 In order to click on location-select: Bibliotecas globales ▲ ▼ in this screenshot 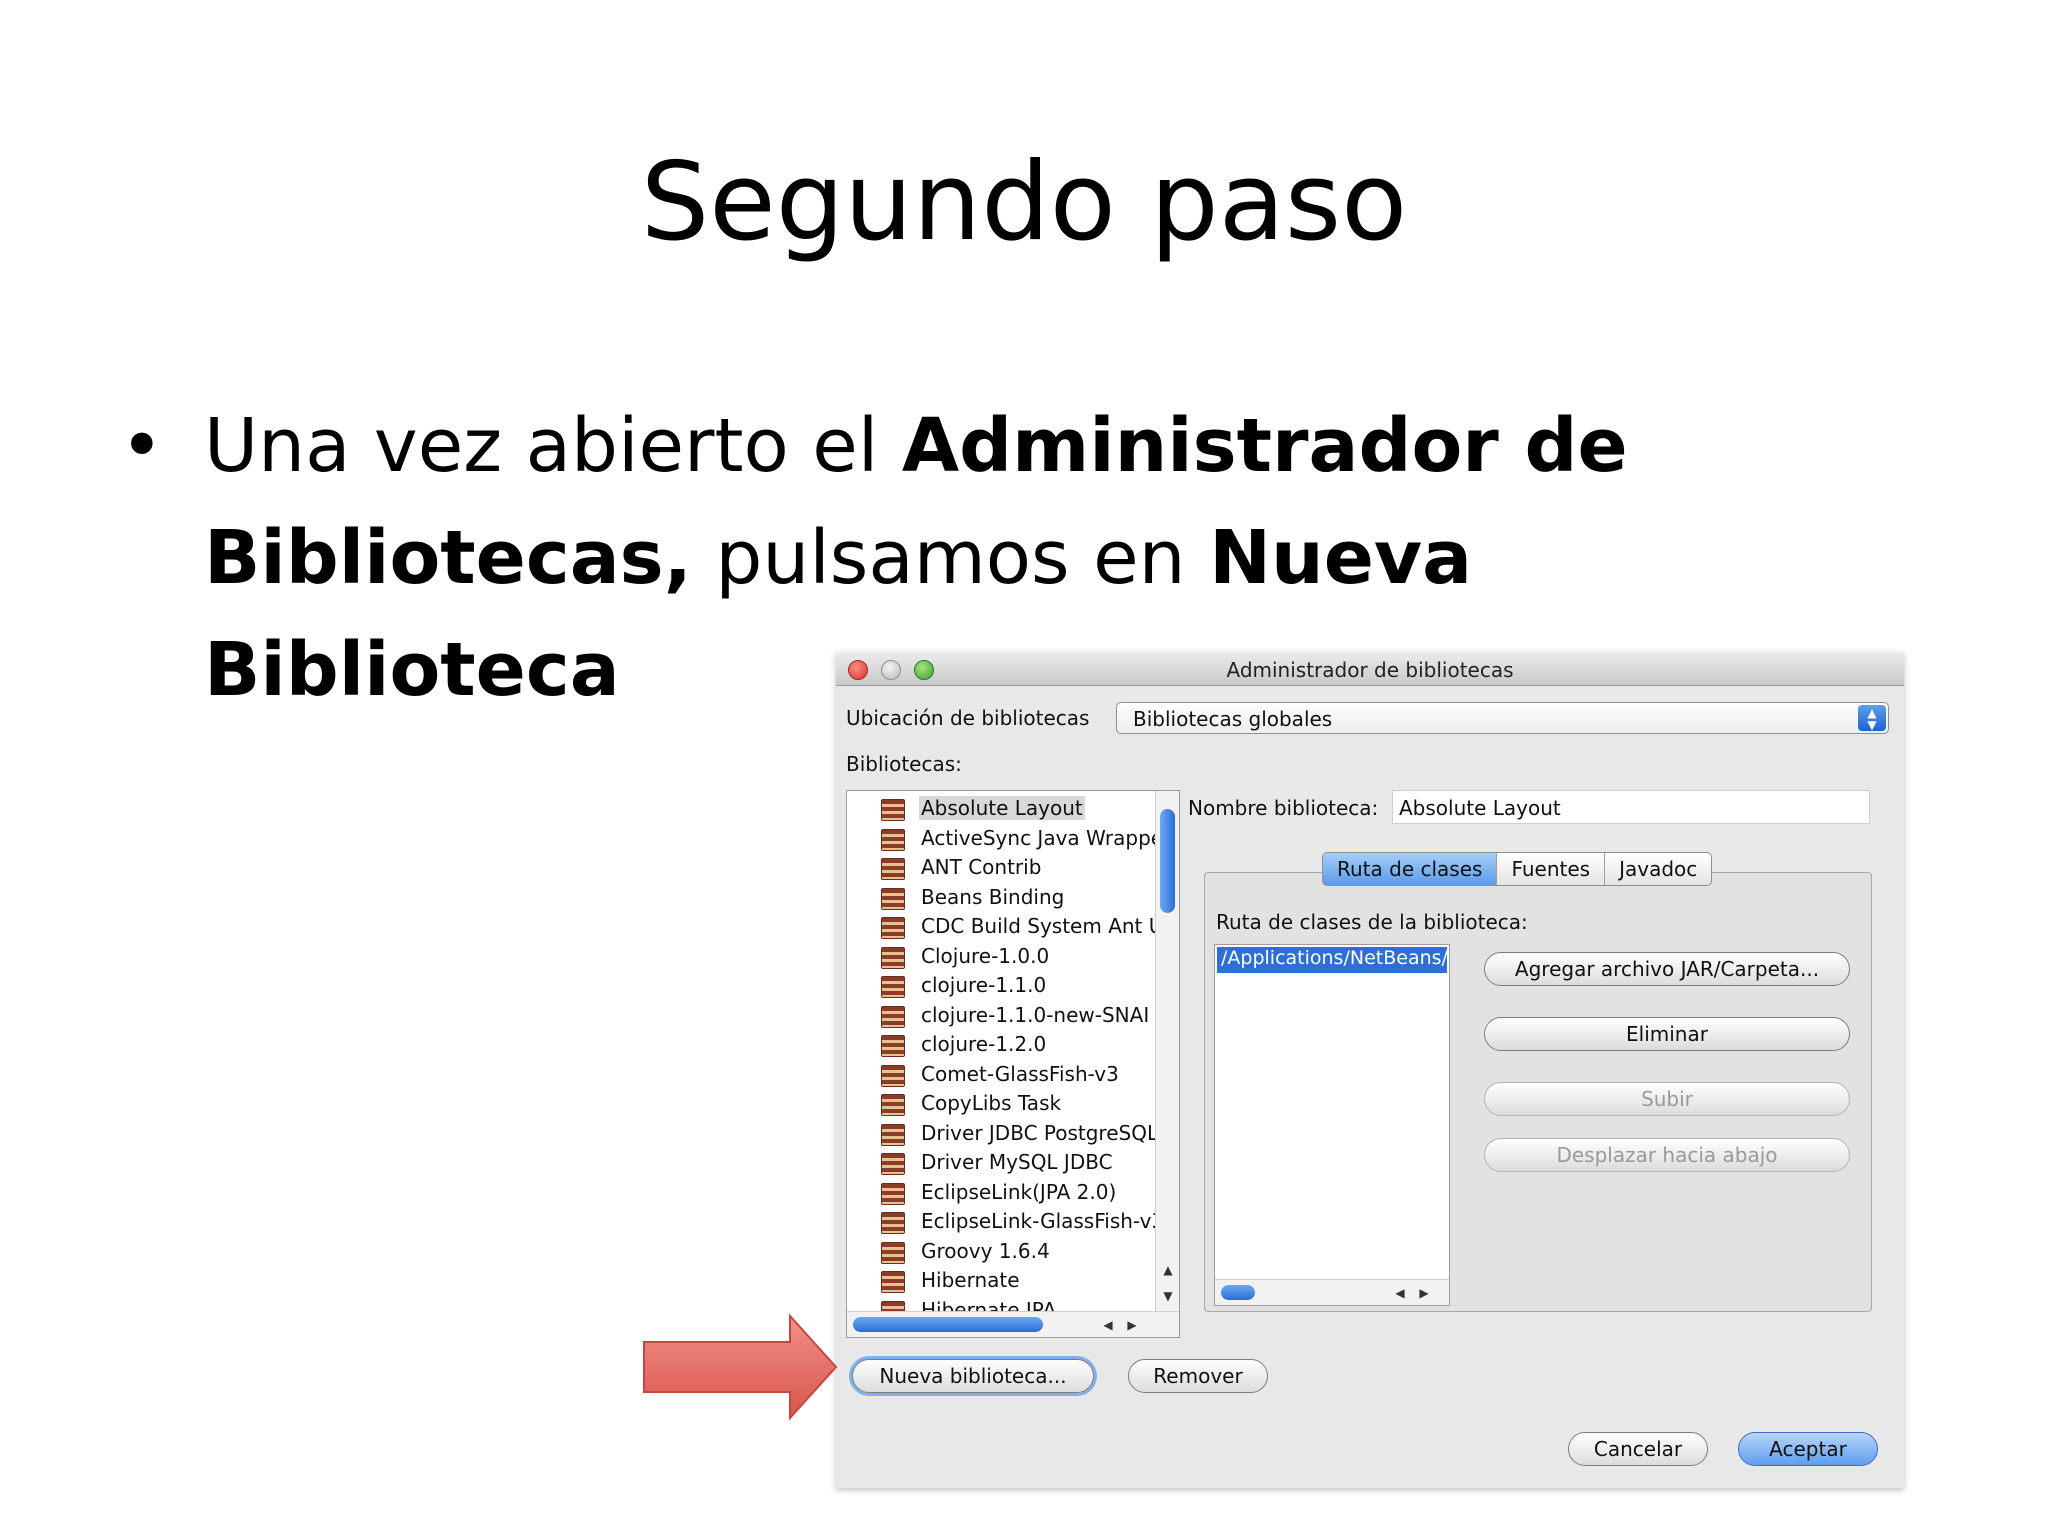, I will do `click(1502, 718)`.